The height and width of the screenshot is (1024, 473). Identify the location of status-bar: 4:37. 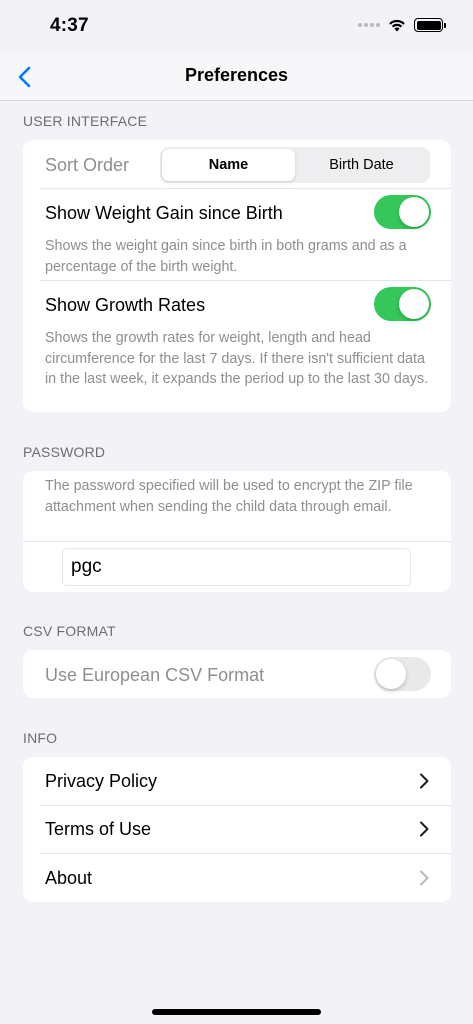
(236, 26).